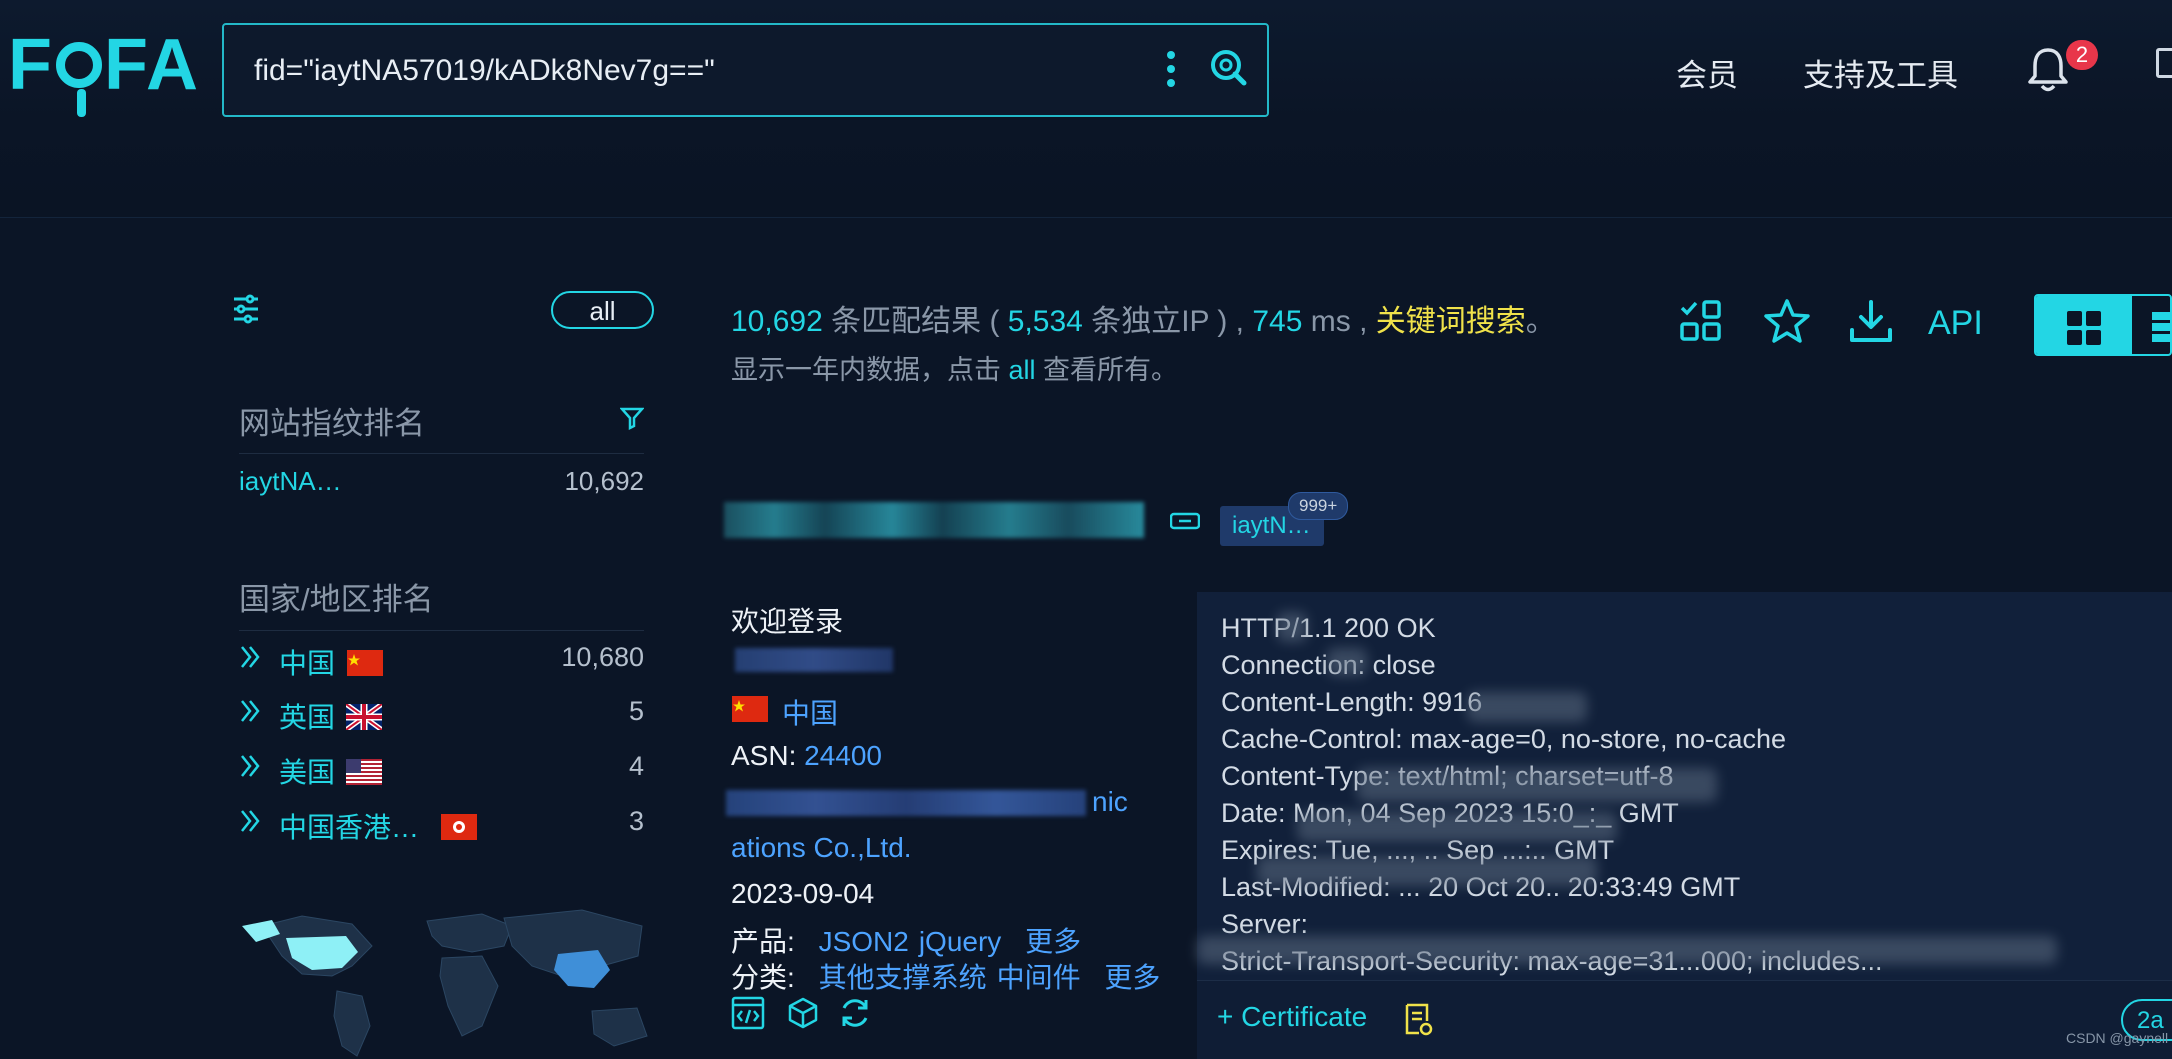 The height and width of the screenshot is (1059, 2172). I want to click on header-line: Server:, so click(1265, 924).